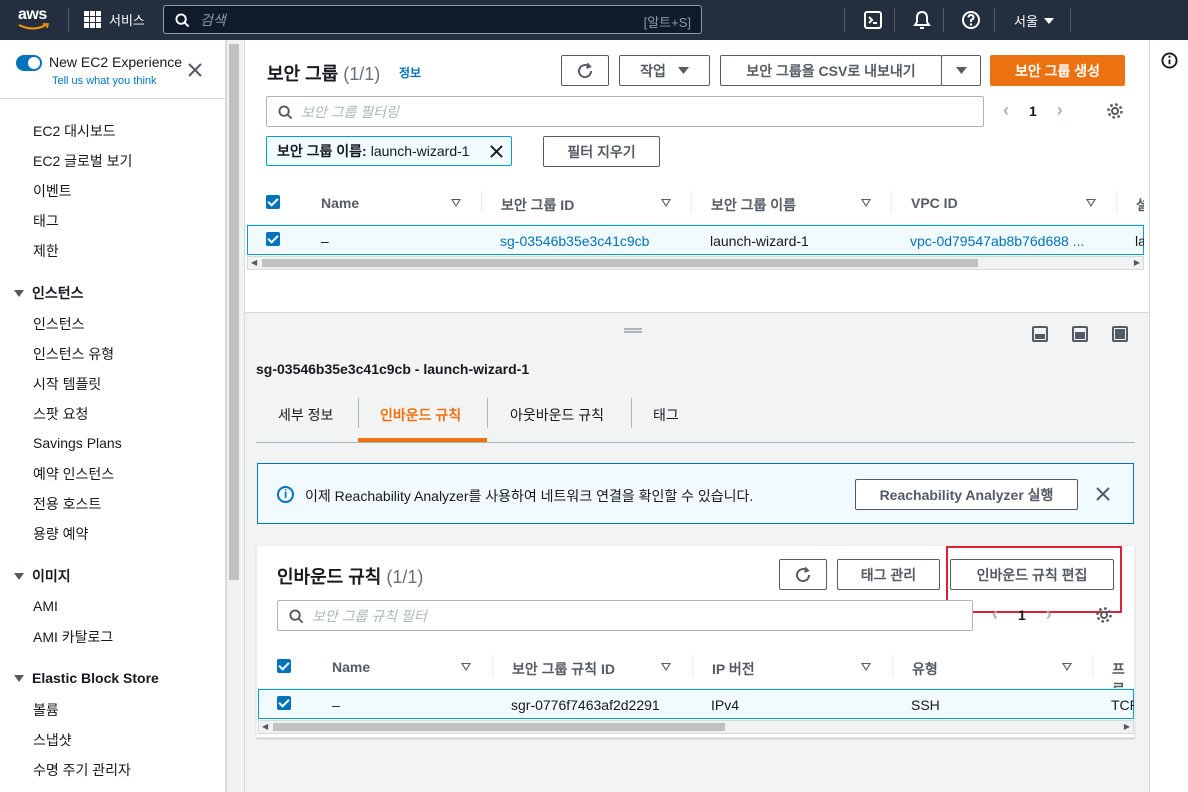 This screenshot has height=792, width=1188. What do you see at coordinates (633, 330) in the screenshot?
I see `resize-handle` at bounding box center [633, 330].